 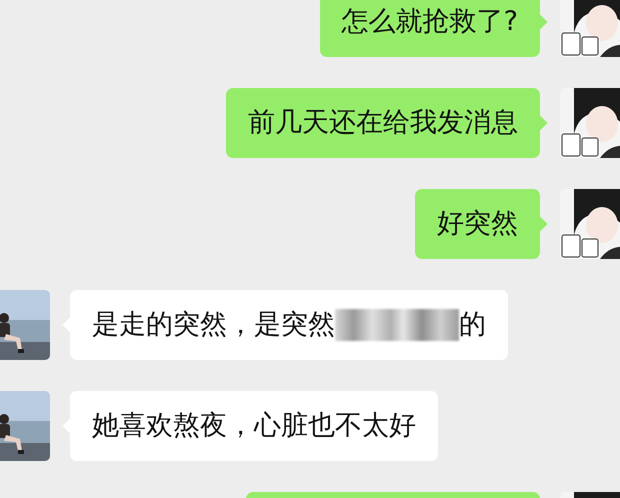 What do you see at coordinates (430, 21) in the screenshot?
I see `message-text: 怎么就抢救了?` at bounding box center [430, 21].